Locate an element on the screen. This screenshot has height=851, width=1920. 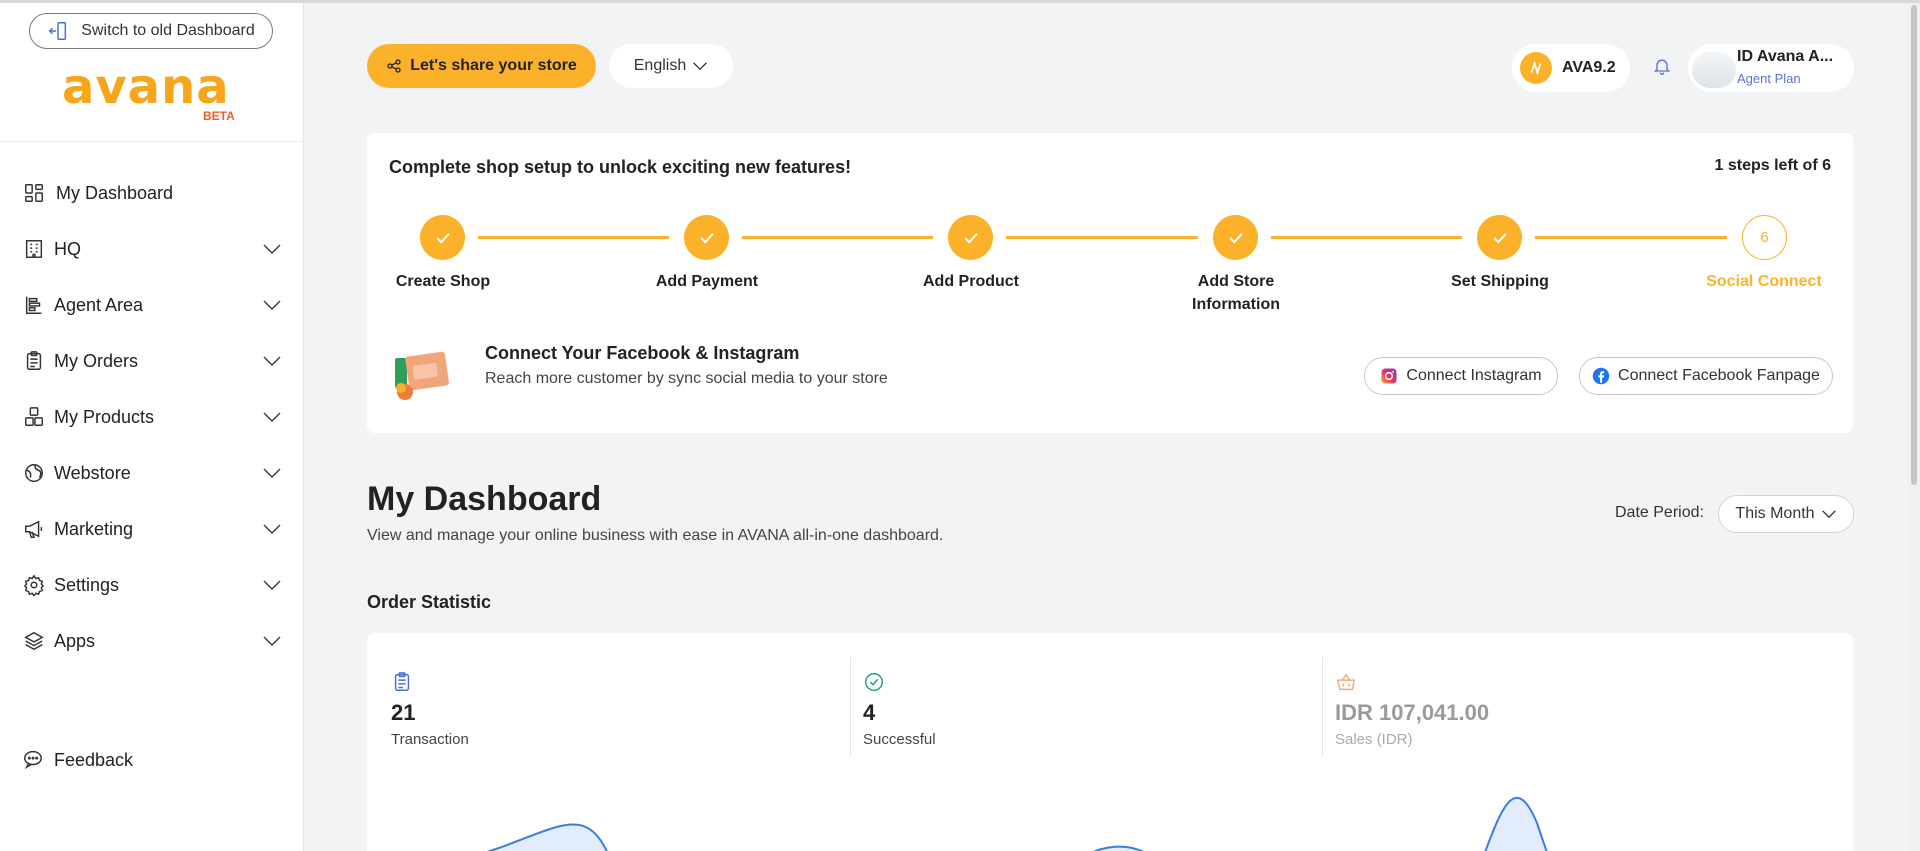
step-store-info-check is located at coordinates (1235, 237).